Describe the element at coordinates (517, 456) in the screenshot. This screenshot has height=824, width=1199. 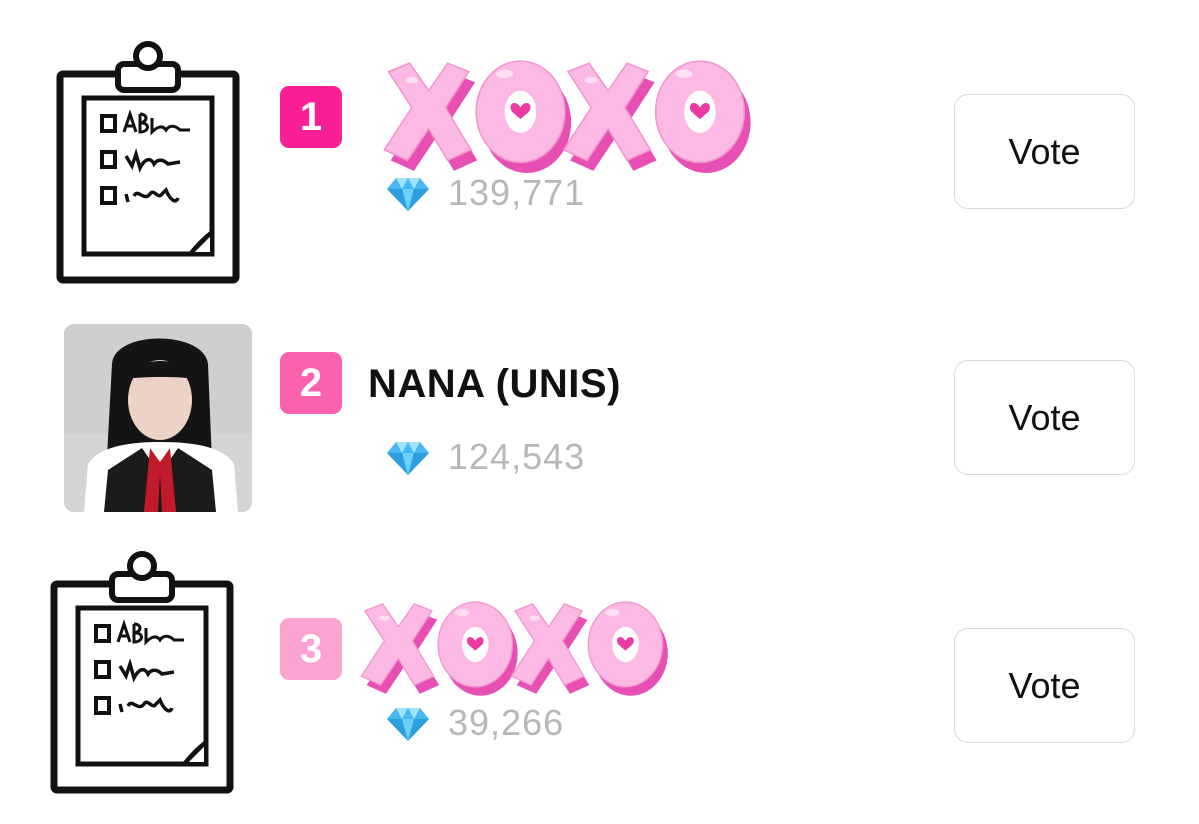
I see `vote-count: 124,543` at that location.